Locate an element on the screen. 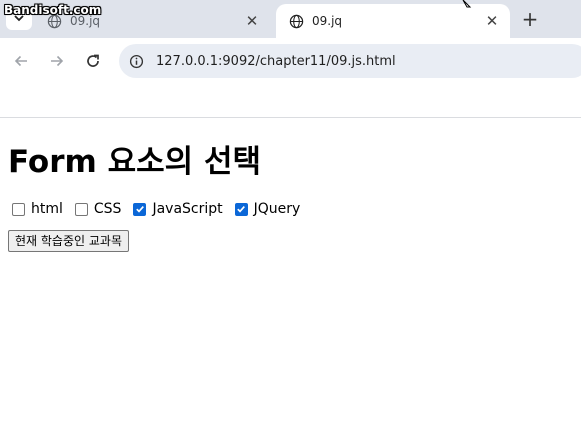 The width and height of the screenshot is (581, 430). reload-button is located at coordinates (93, 61).